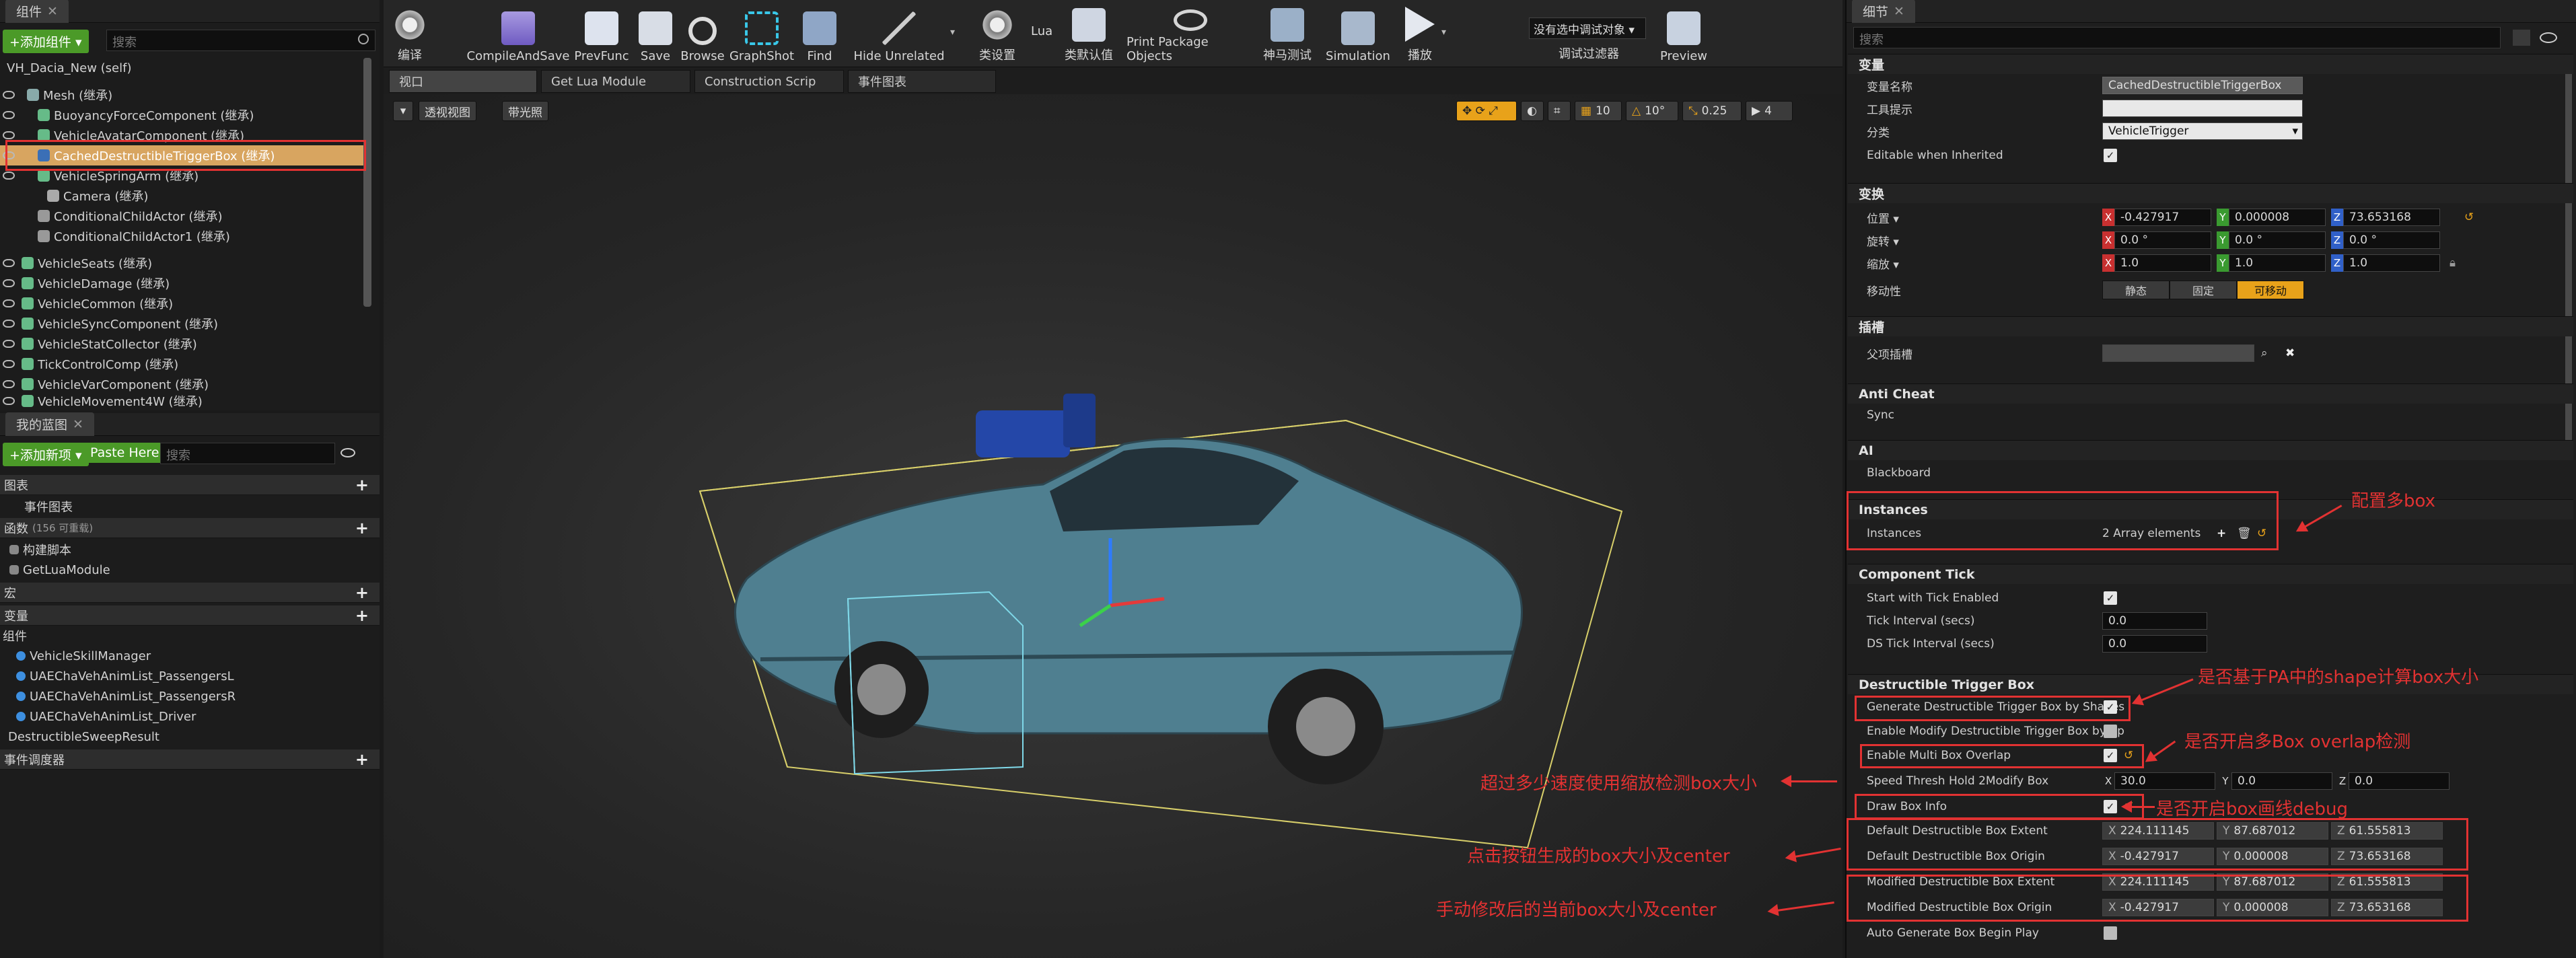 This screenshot has height=958, width=2576. I want to click on tab-event-graph: 事件图表, so click(922, 81).